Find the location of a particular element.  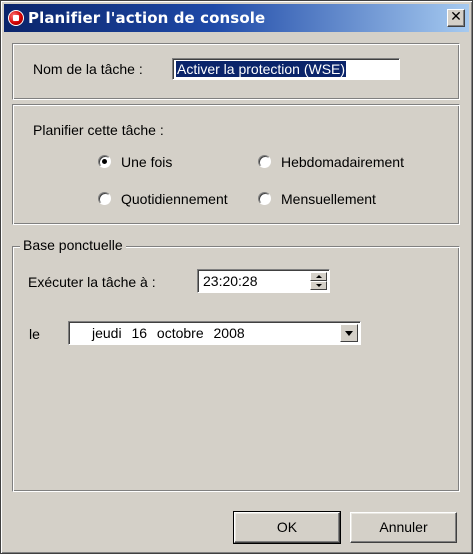

date-label: le is located at coordinates (34, 334).